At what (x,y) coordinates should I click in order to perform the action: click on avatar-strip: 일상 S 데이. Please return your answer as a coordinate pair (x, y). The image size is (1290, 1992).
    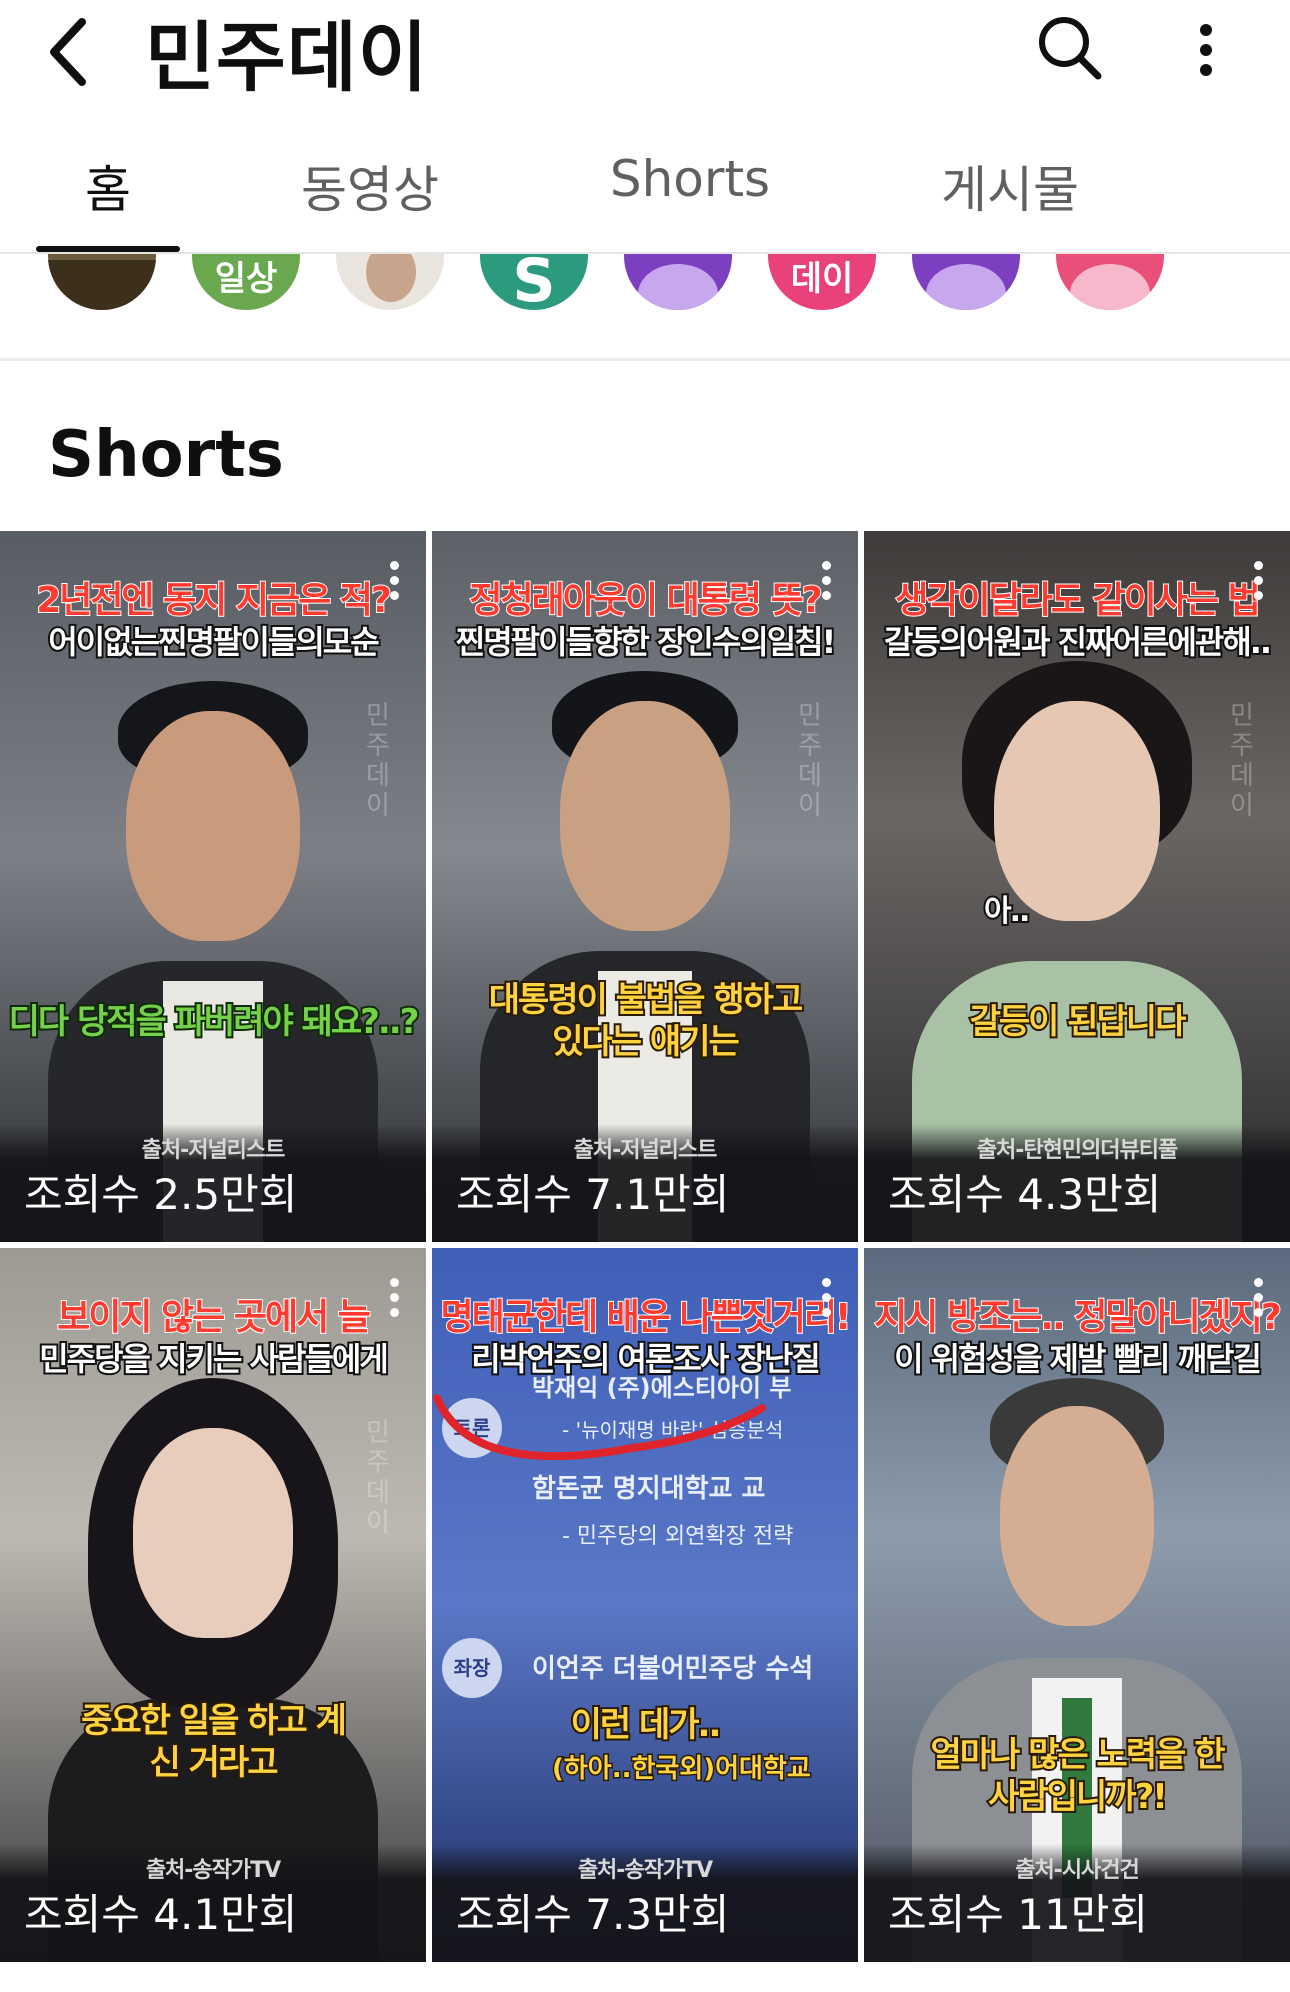
    Looking at the image, I should click on (645, 282).